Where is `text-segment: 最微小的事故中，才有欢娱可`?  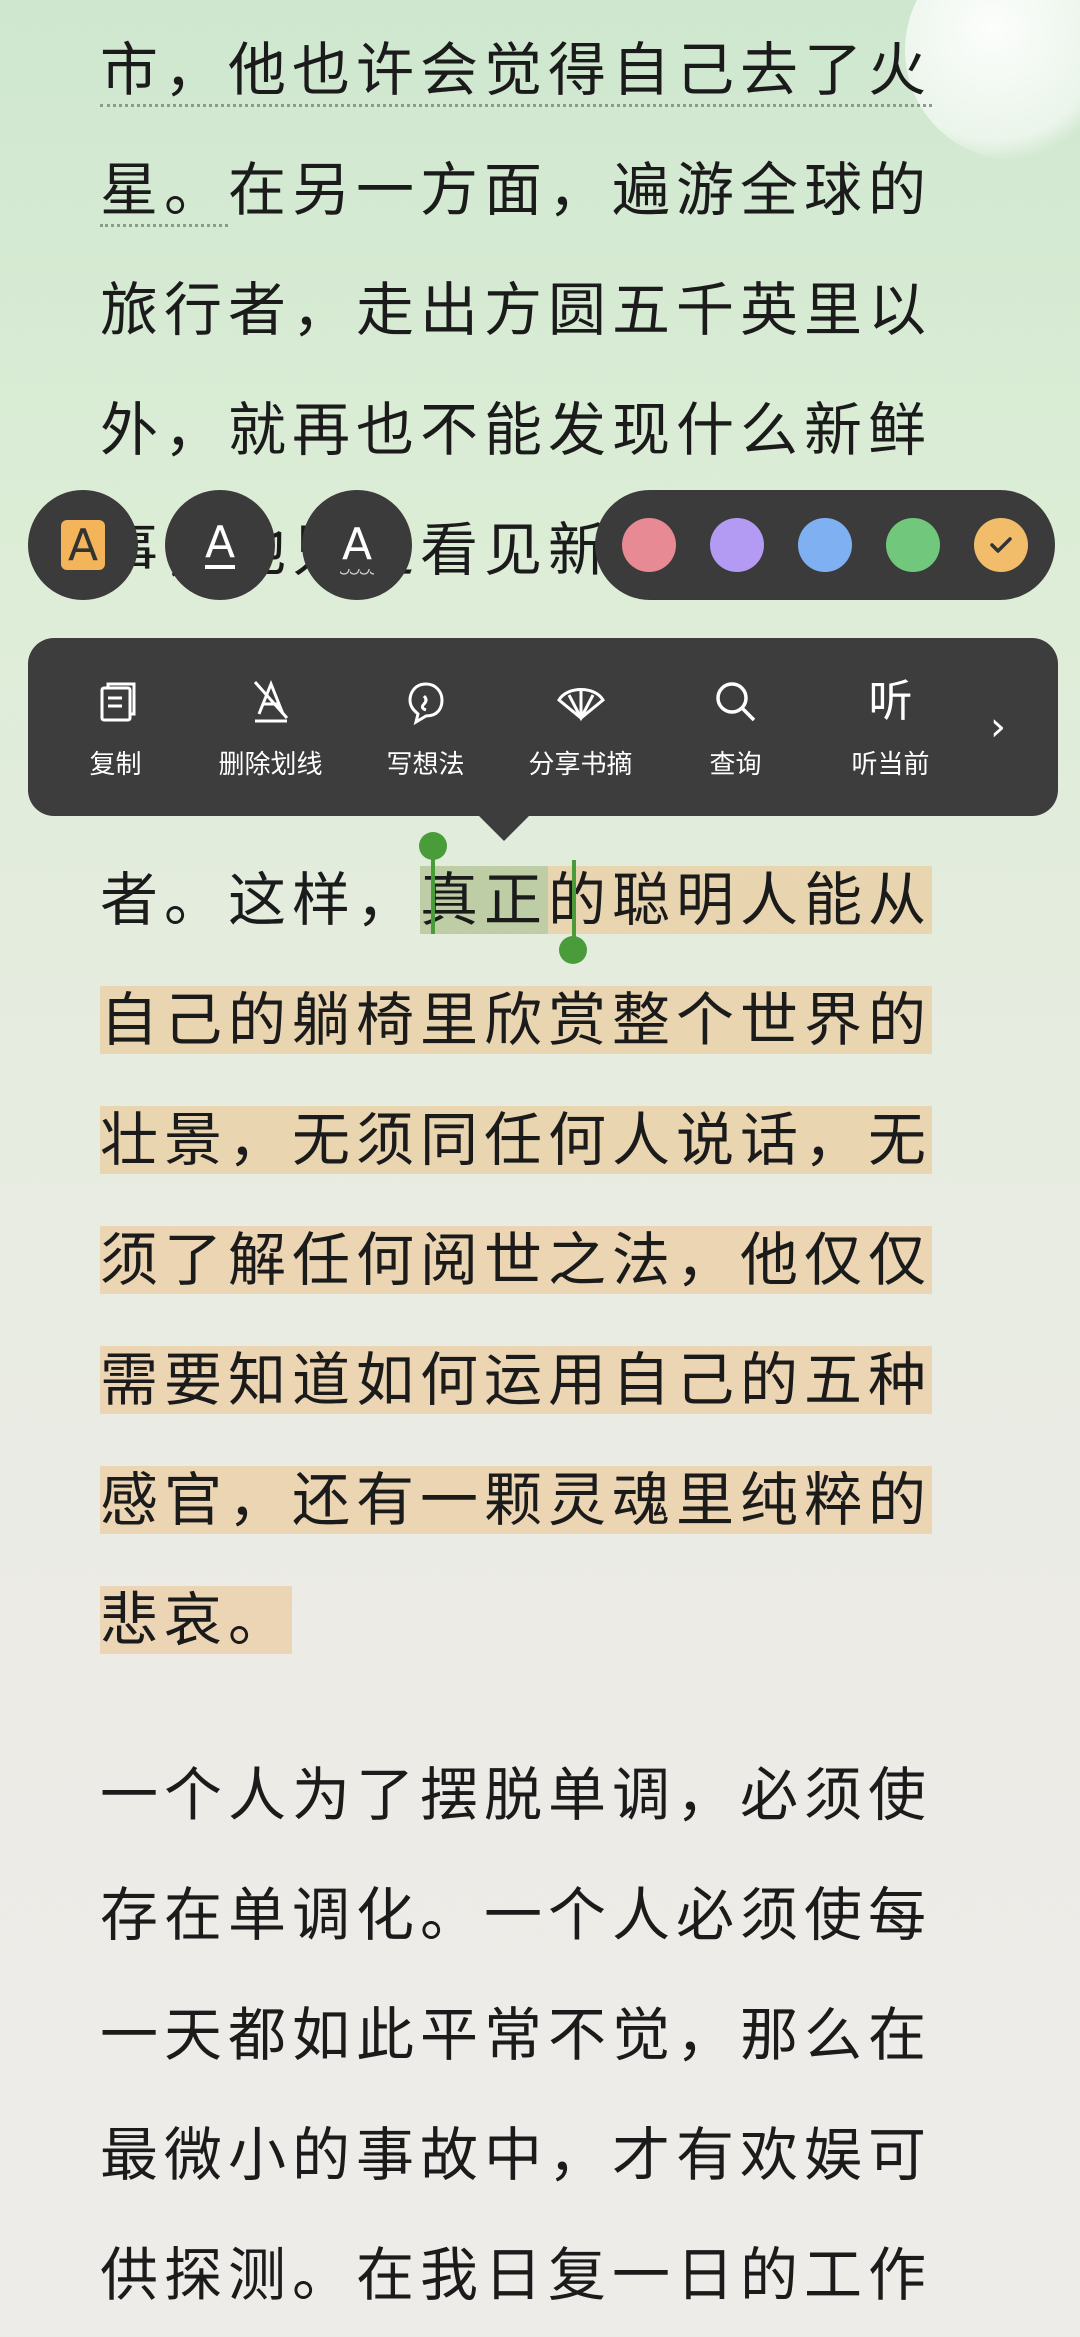
text-segment: 最微小的事故中，才有欢娱可 is located at coordinates (516, 2155).